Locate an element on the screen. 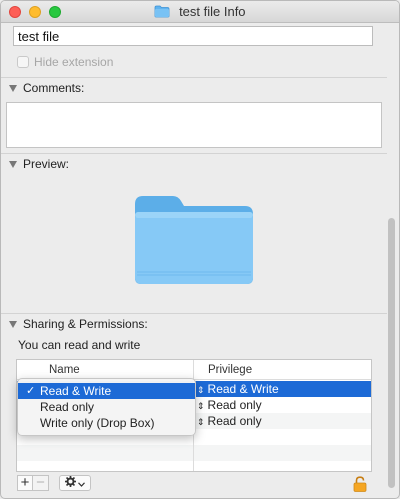 The image size is (400, 499). comments-heading: Comments: is located at coordinates (54, 88).